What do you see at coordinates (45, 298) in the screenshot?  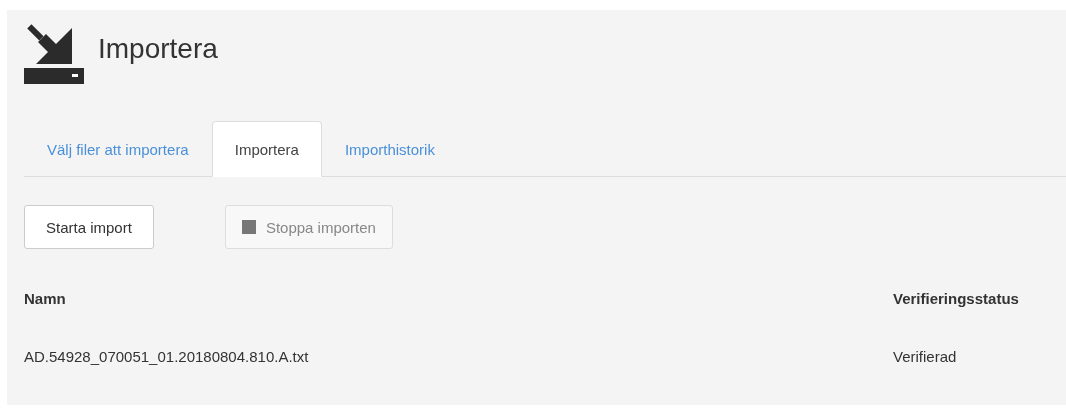 I see `column-header: Namn` at bounding box center [45, 298].